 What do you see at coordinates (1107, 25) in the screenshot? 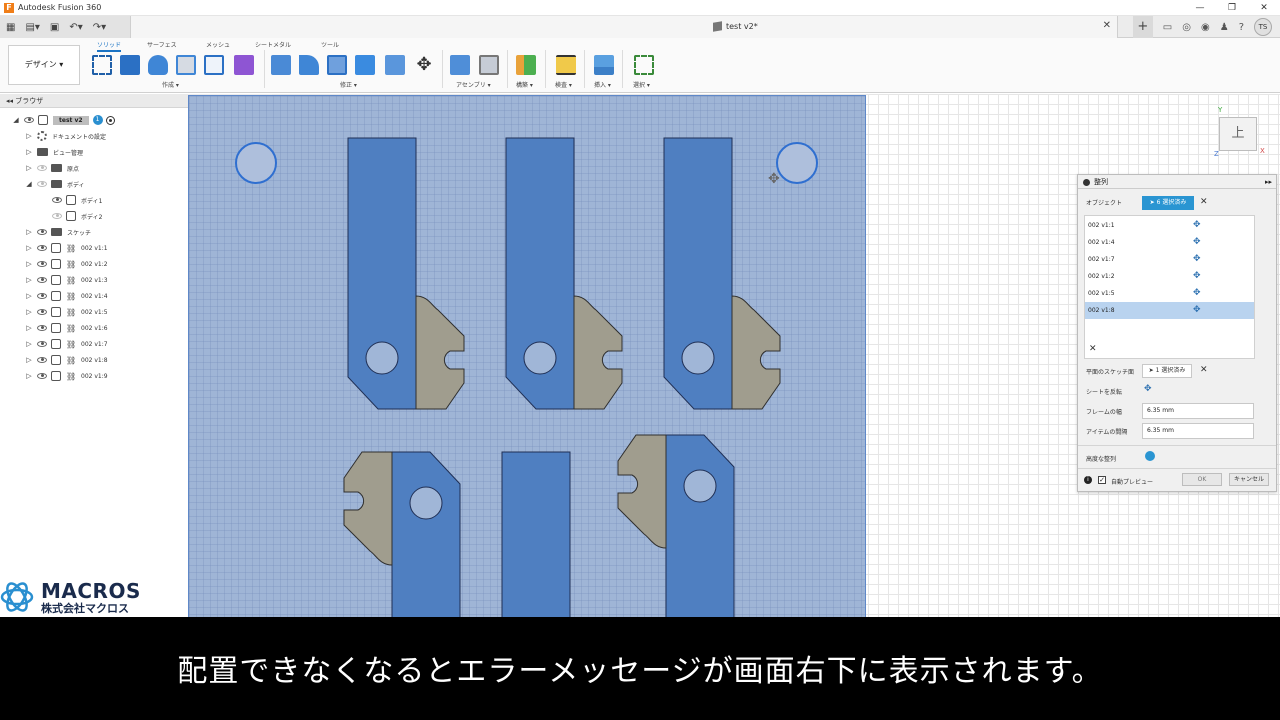
I see `close-tab-icon: ✕` at bounding box center [1107, 25].